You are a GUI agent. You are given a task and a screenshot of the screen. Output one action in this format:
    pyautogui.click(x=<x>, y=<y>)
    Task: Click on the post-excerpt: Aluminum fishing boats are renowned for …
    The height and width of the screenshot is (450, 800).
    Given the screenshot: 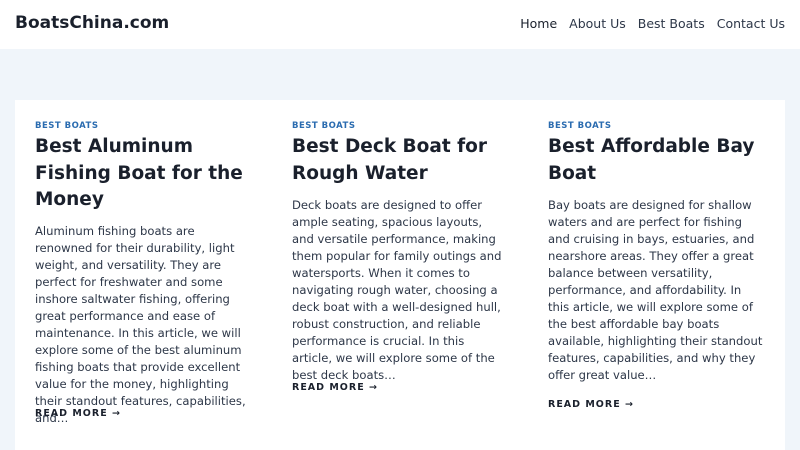 What is the action you would take?
    pyautogui.click(x=140, y=324)
    